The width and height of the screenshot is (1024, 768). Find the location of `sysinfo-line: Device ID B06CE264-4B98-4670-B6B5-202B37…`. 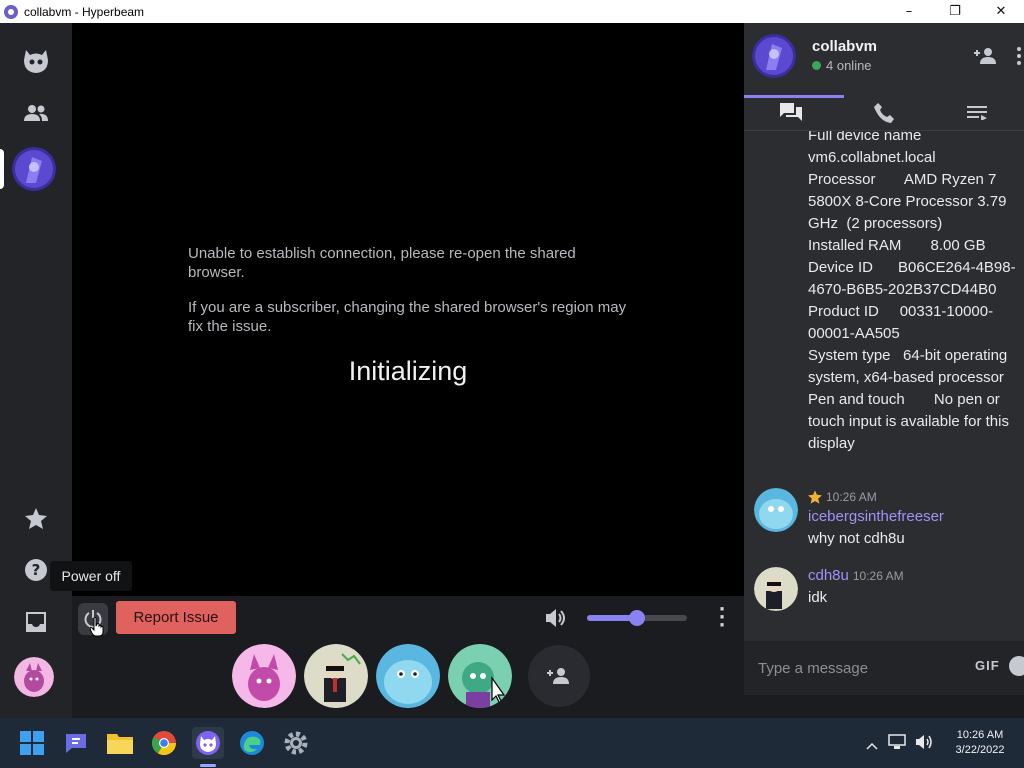

sysinfo-line: Device ID B06CE264-4B98-4670-B6B5-202B37… is located at coordinates (912, 278).